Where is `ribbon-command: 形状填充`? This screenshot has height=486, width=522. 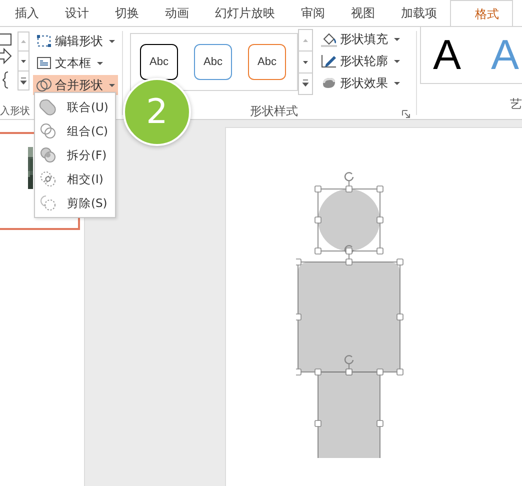 ribbon-command: 形状填充 is located at coordinates (360, 39).